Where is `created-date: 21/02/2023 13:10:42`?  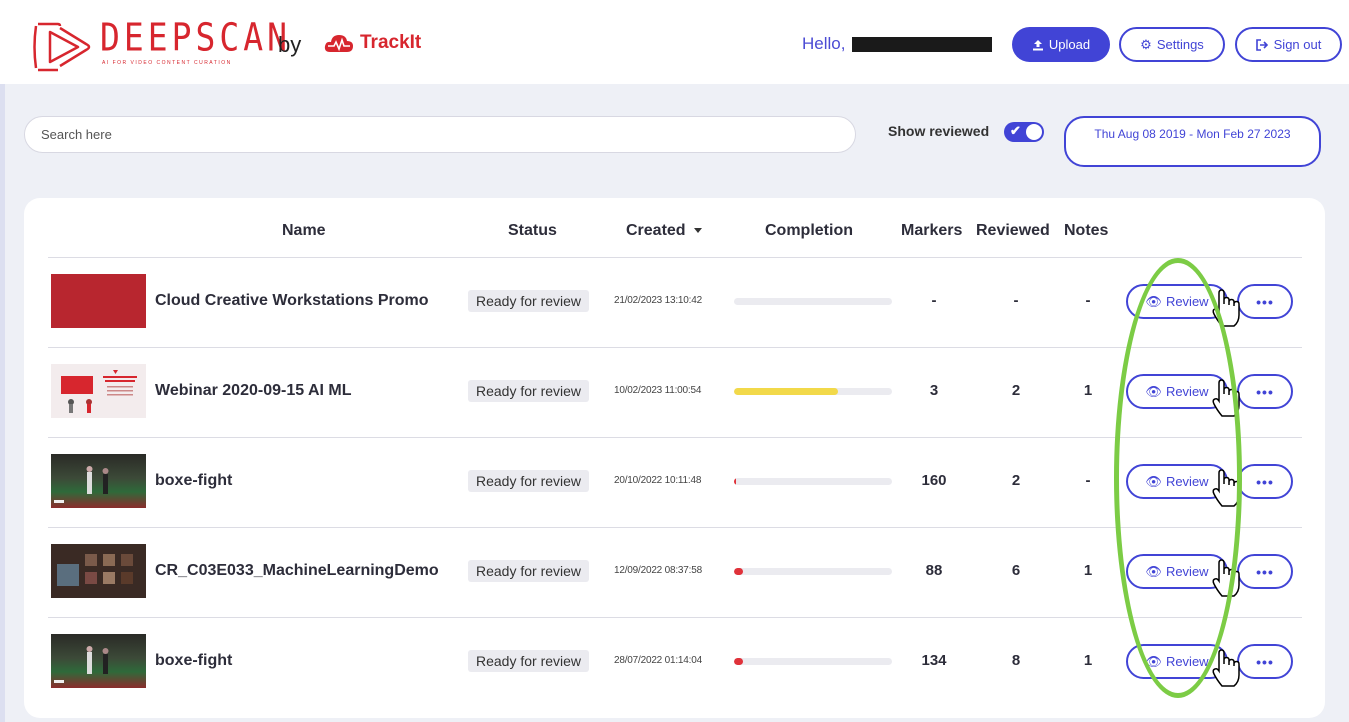
created-date: 21/02/2023 13:10:42 is located at coordinates (658, 300).